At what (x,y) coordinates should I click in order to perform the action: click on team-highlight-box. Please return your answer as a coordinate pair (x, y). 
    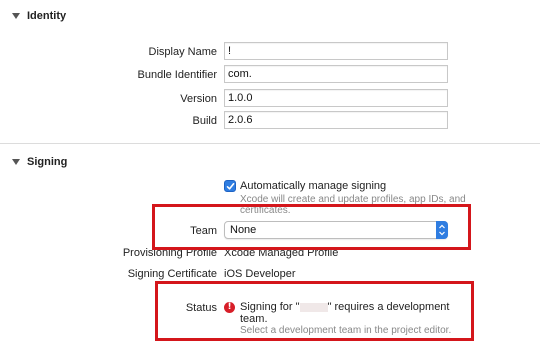
    Looking at the image, I should click on (311, 227).